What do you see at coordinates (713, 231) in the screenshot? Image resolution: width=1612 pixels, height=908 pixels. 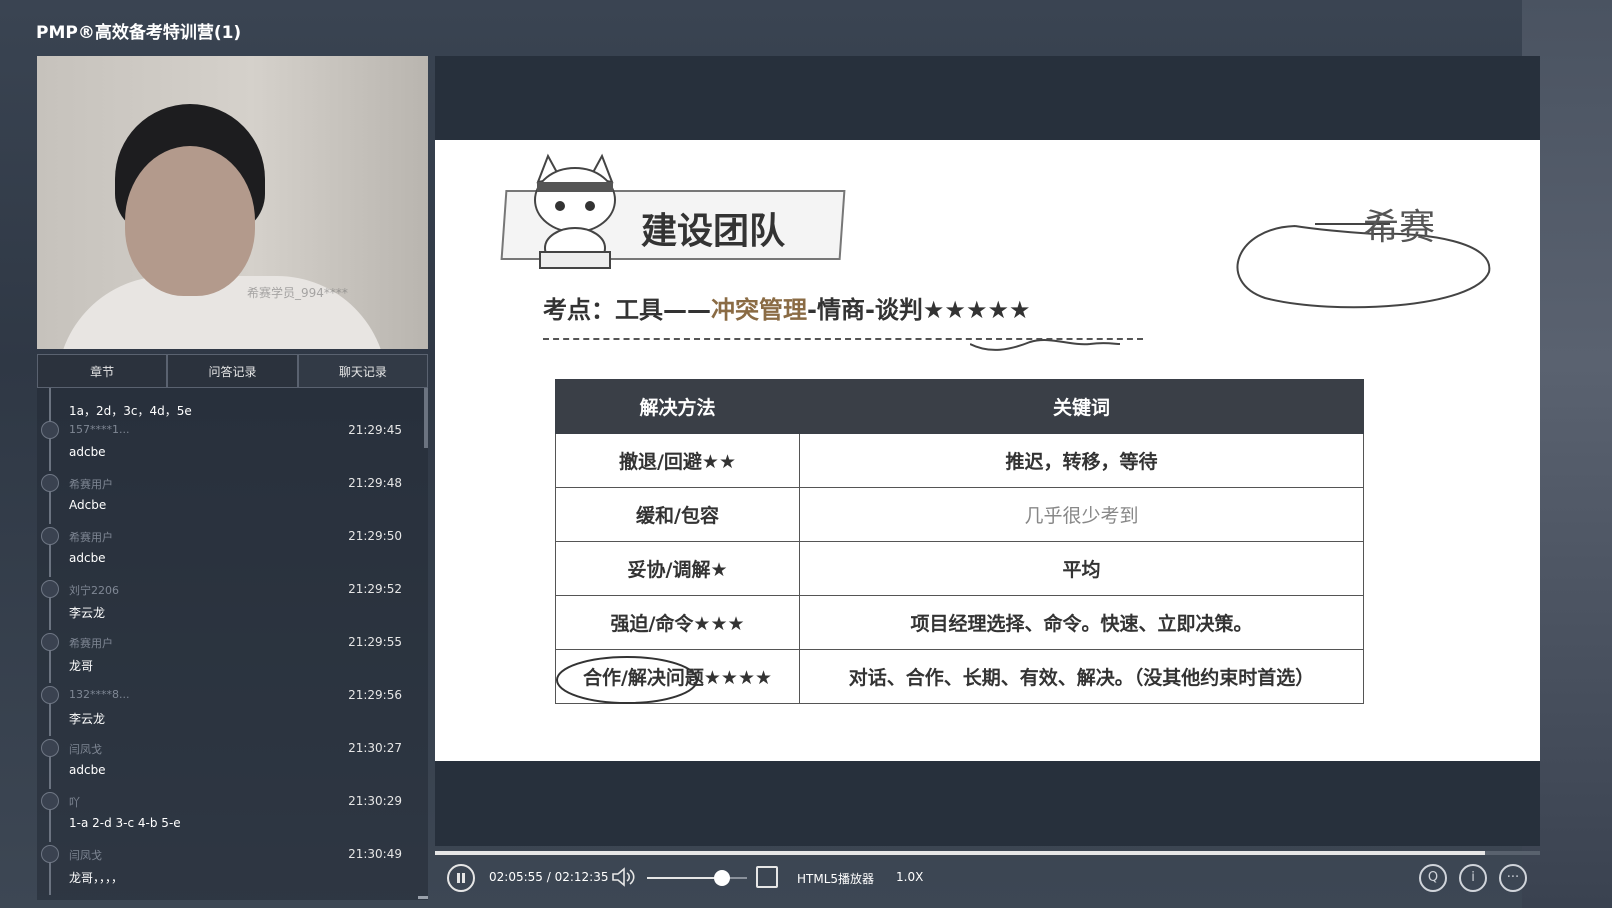 I see `slide-heading: 建设团队` at bounding box center [713, 231].